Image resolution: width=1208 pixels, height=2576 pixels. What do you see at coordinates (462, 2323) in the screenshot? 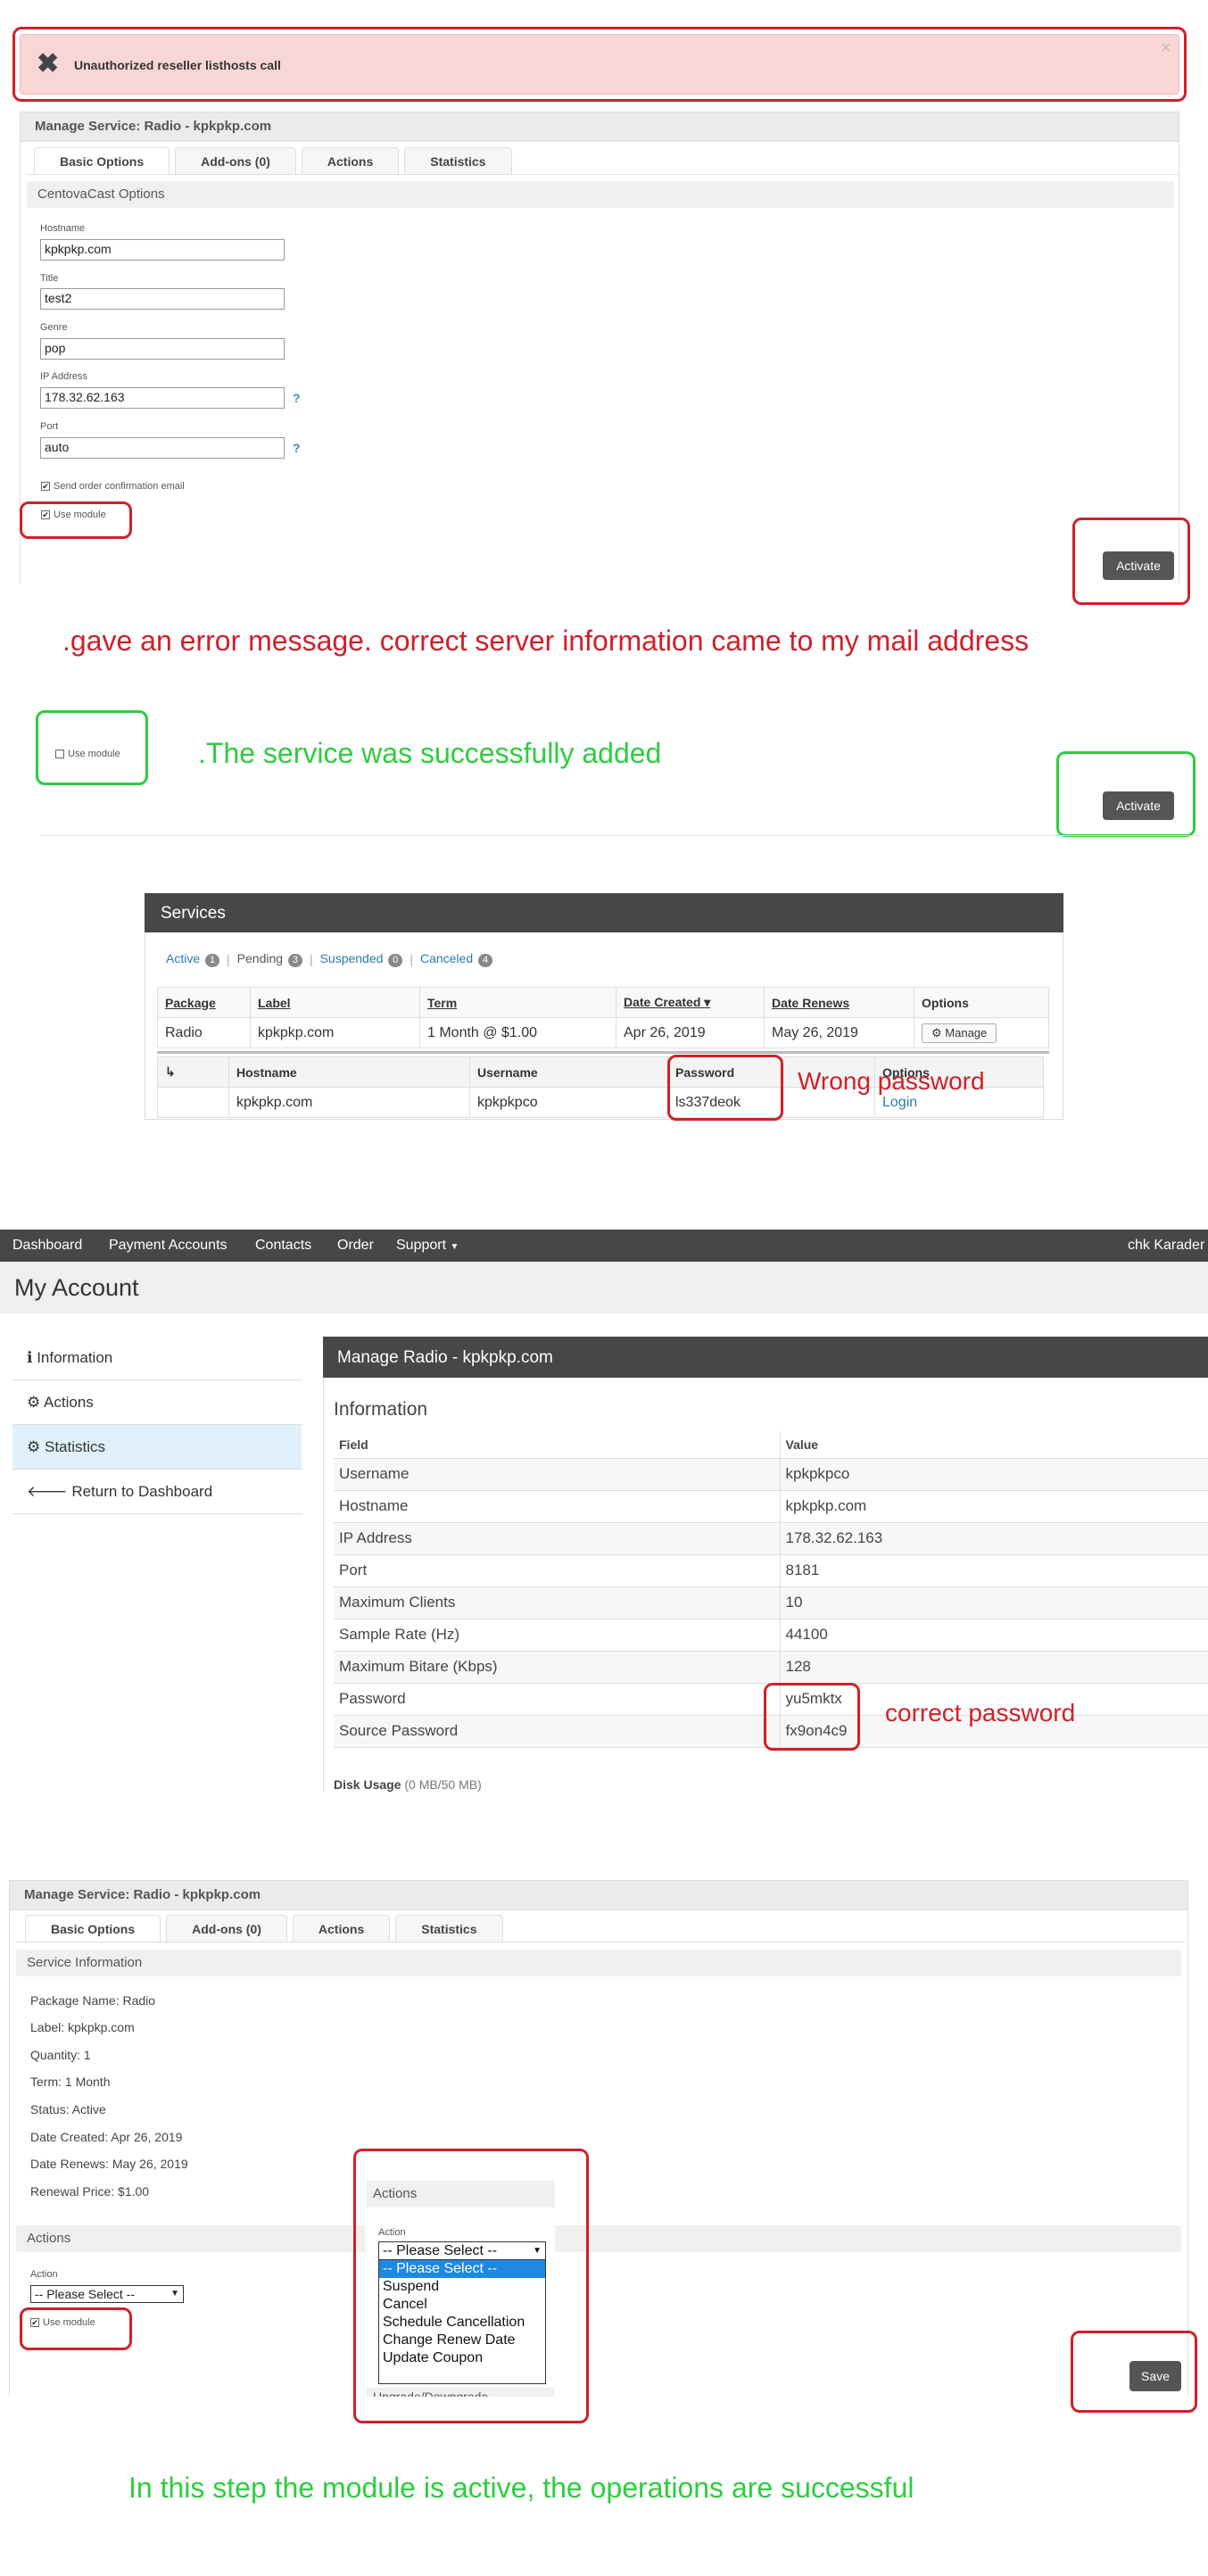
I see `option-schedule-cancellation: Schedule Cancellation` at bounding box center [462, 2323].